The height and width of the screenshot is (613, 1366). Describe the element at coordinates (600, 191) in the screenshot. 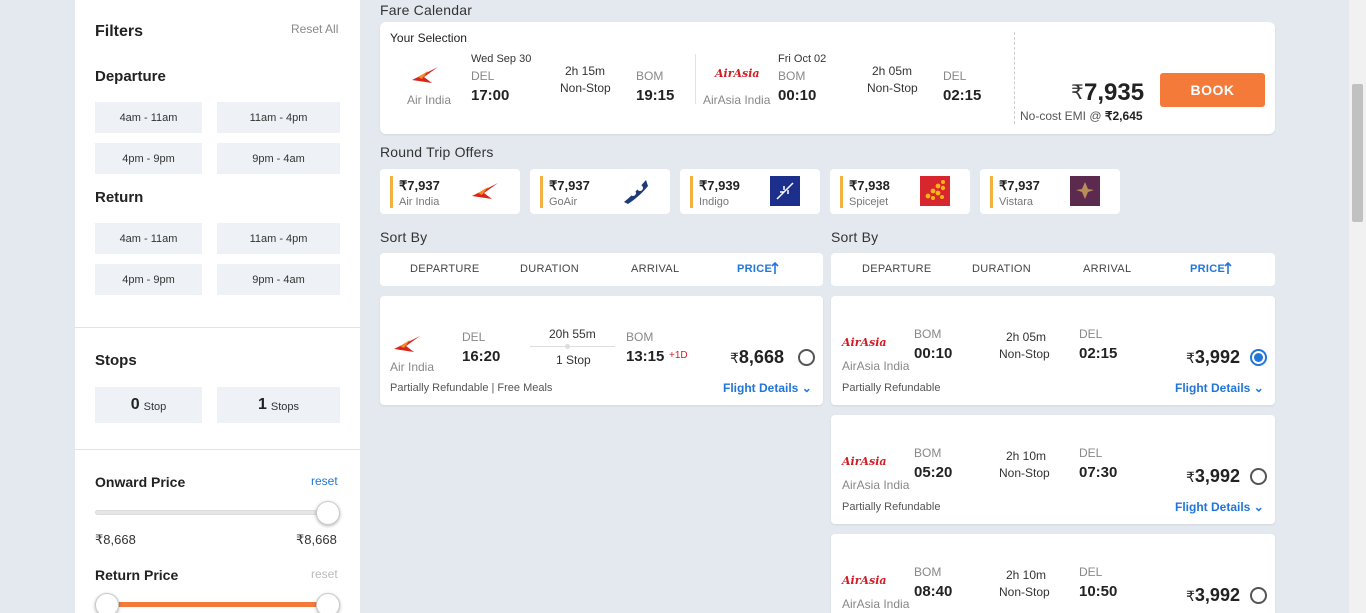

I see `offer-card-goair: ₹7,937 GoAir` at that location.